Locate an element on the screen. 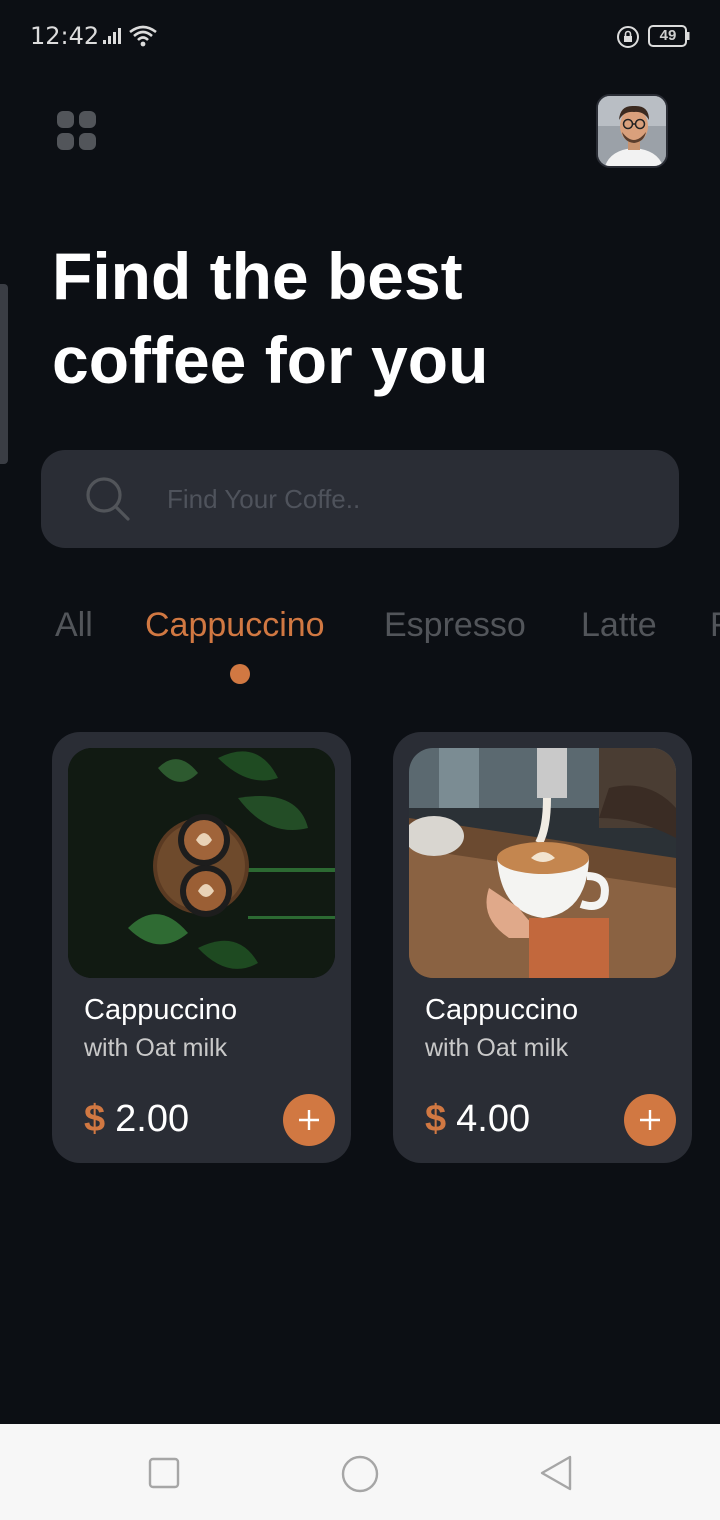  page-title-line-1: Find the best is located at coordinates (257, 276).